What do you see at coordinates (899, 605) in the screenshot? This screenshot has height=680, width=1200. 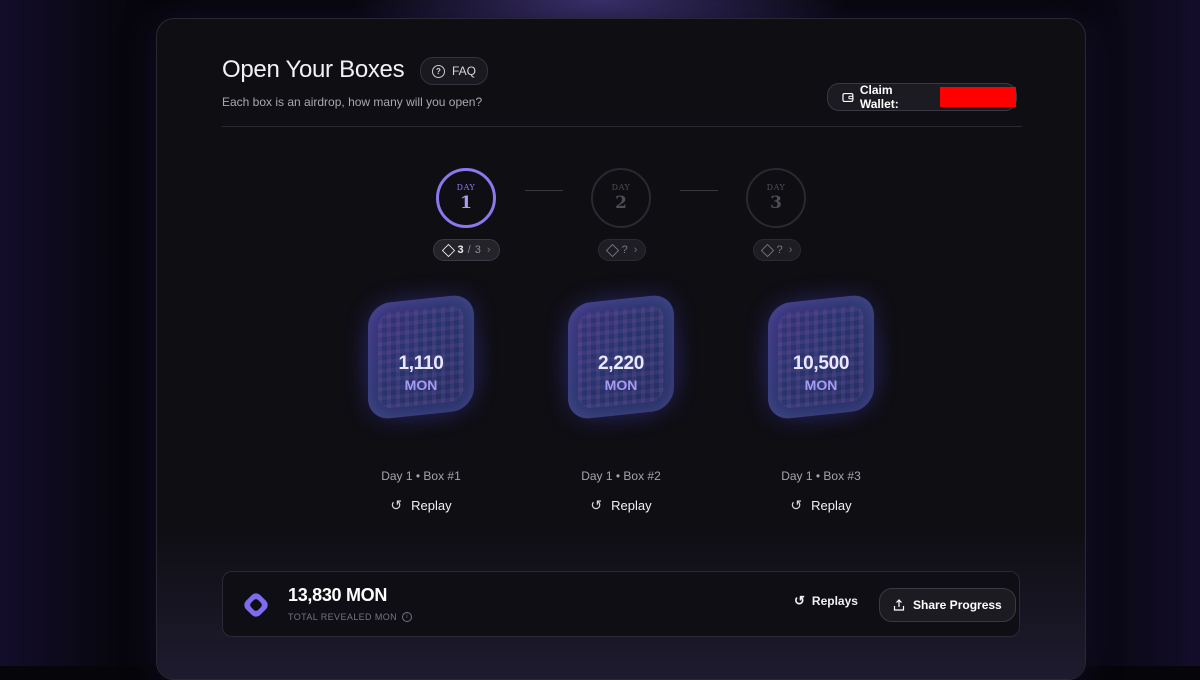 I see `share-icon` at bounding box center [899, 605].